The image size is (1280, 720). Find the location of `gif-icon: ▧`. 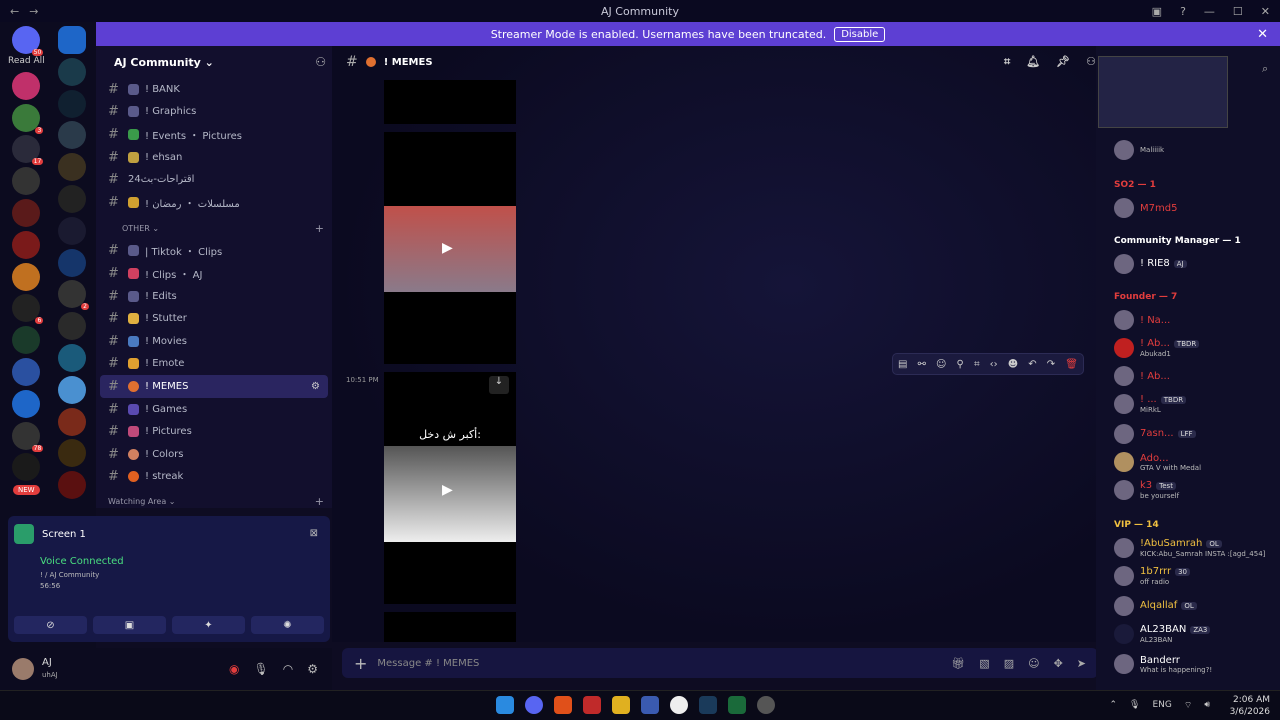

gif-icon: ▧ is located at coordinates (984, 663).